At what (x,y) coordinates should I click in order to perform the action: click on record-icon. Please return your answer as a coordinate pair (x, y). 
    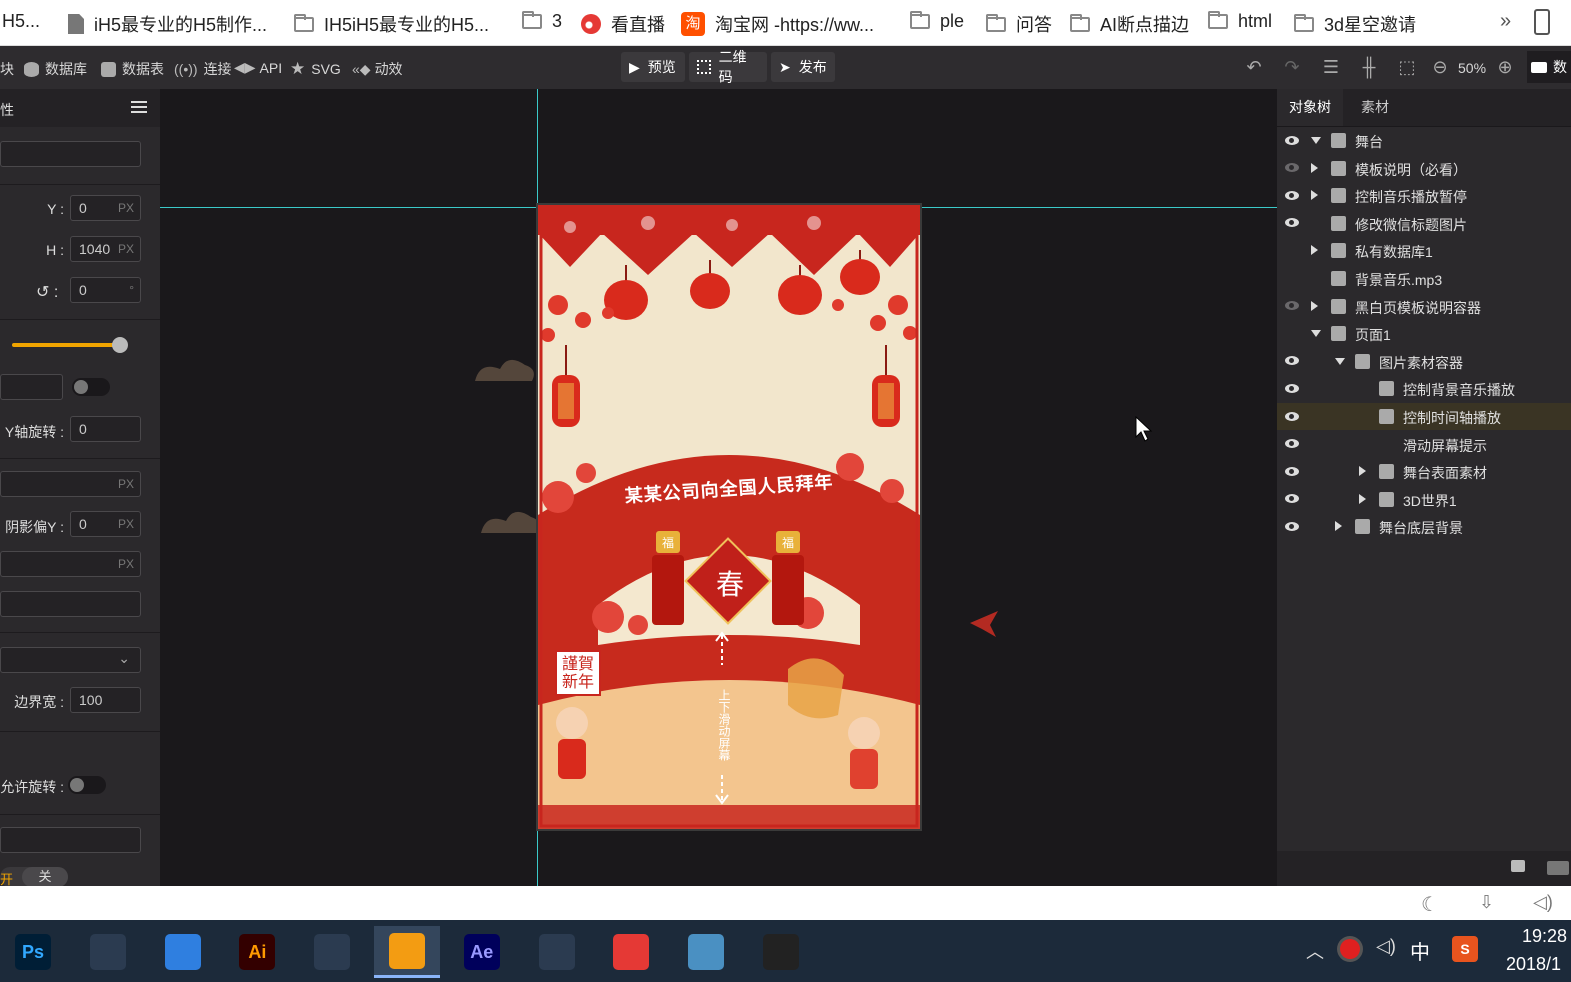
    Looking at the image, I should click on (1350, 949).